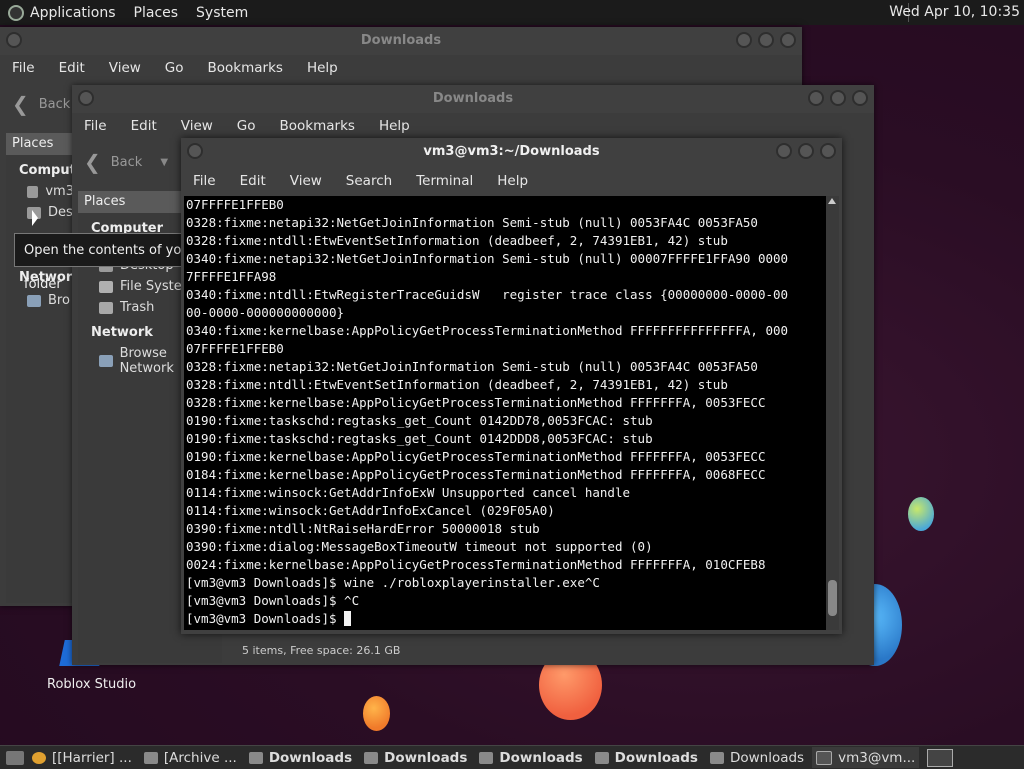 The image size is (1024, 769). What do you see at coordinates (231, 276) in the screenshot?
I see `terminal-line: 7FFFFE1FFA98` at bounding box center [231, 276].